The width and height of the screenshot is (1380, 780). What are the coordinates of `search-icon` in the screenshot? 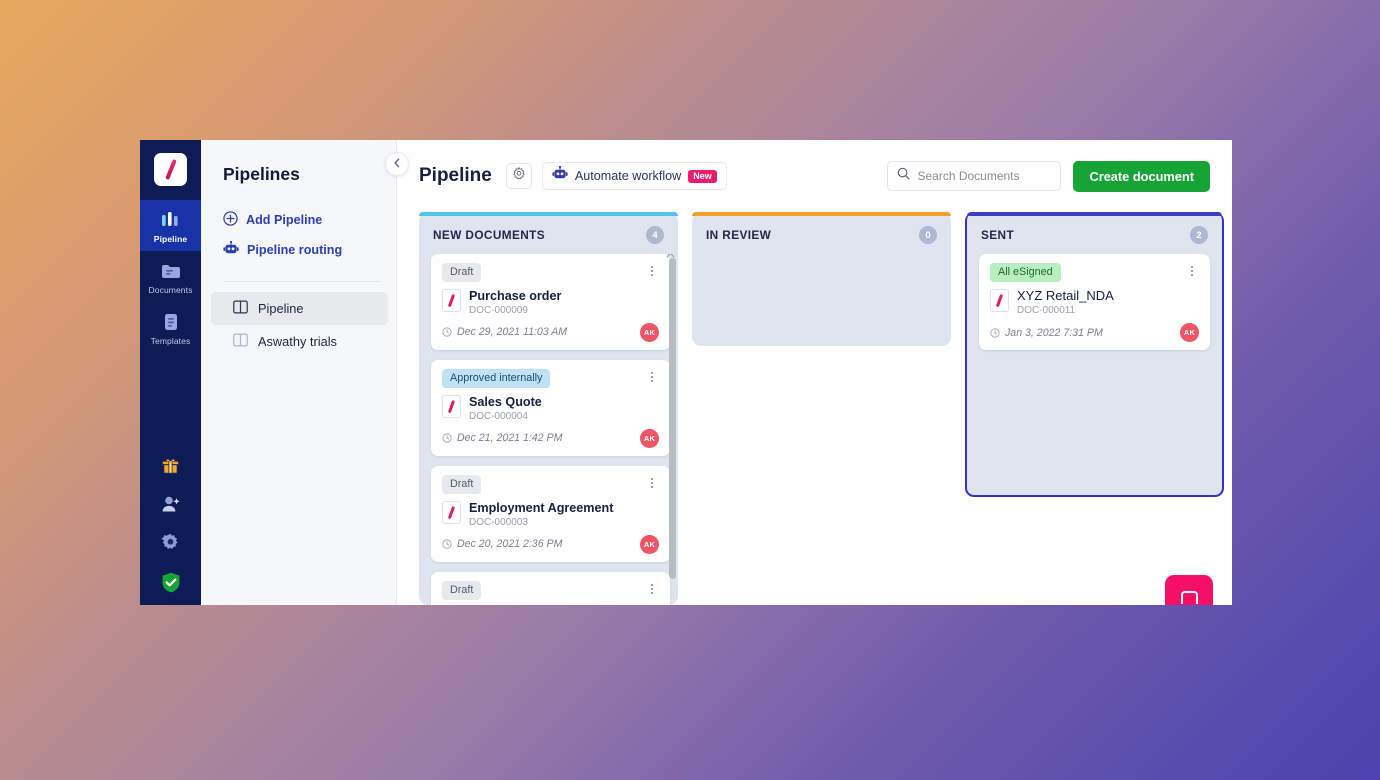 It's located at (904, 176).